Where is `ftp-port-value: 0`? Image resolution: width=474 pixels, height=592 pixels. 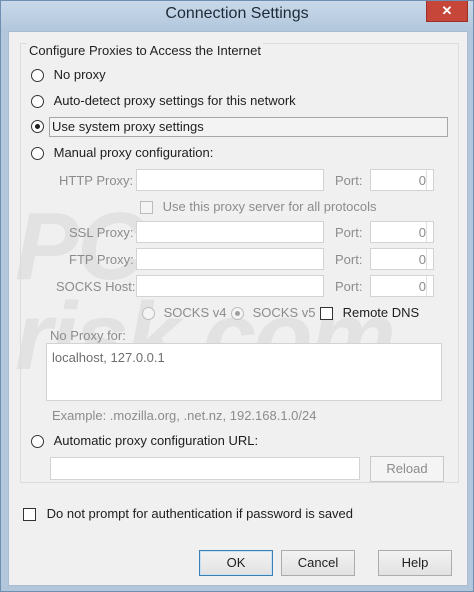 ftp-port-value: 0 is located at coordinates (422, 259).